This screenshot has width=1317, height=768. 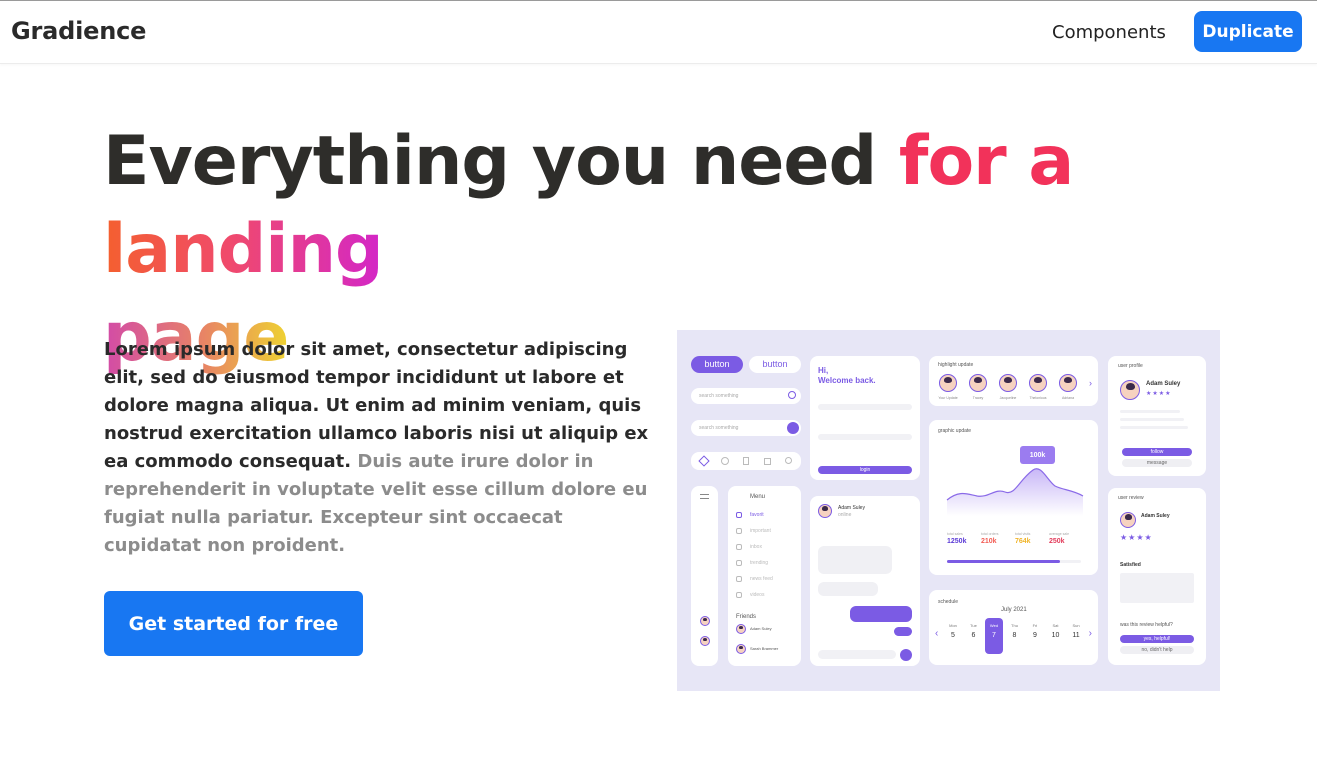 What do you see at coordinates (955, 431) in the screenshot?
I see `preview-graphic-title: graphic update` at bounding box center [955, 431].